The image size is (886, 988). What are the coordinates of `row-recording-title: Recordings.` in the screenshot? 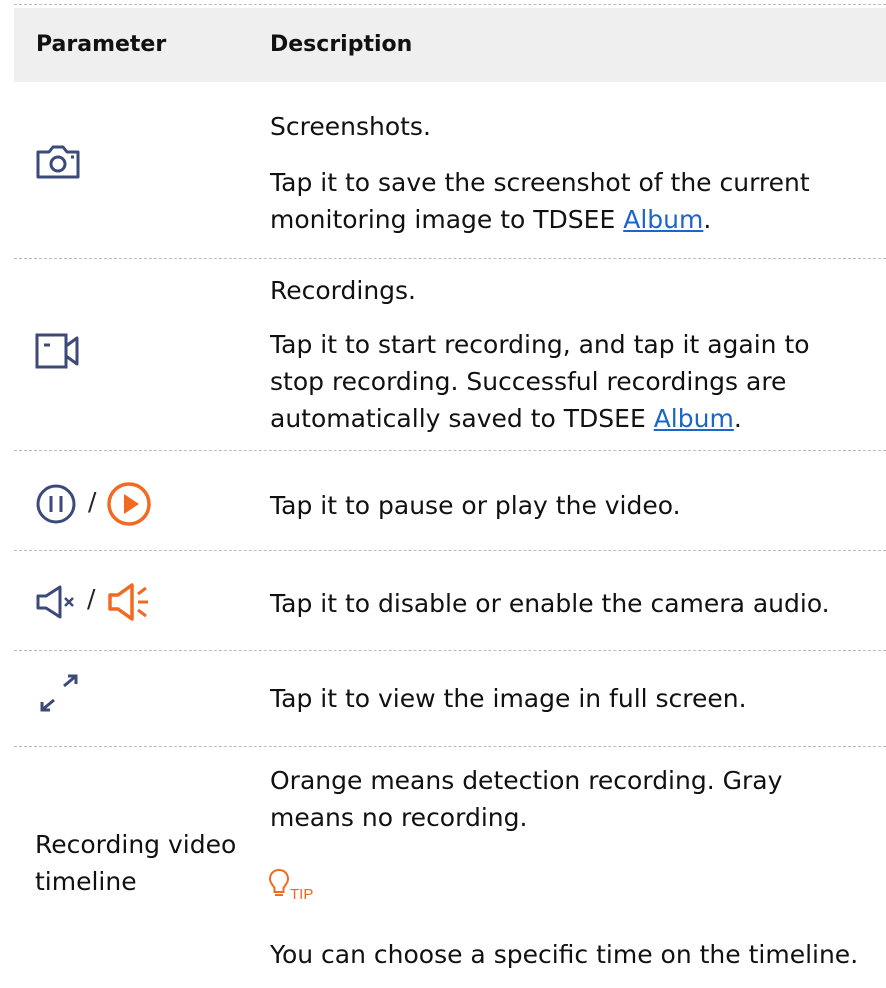 It's located at (343, 290).